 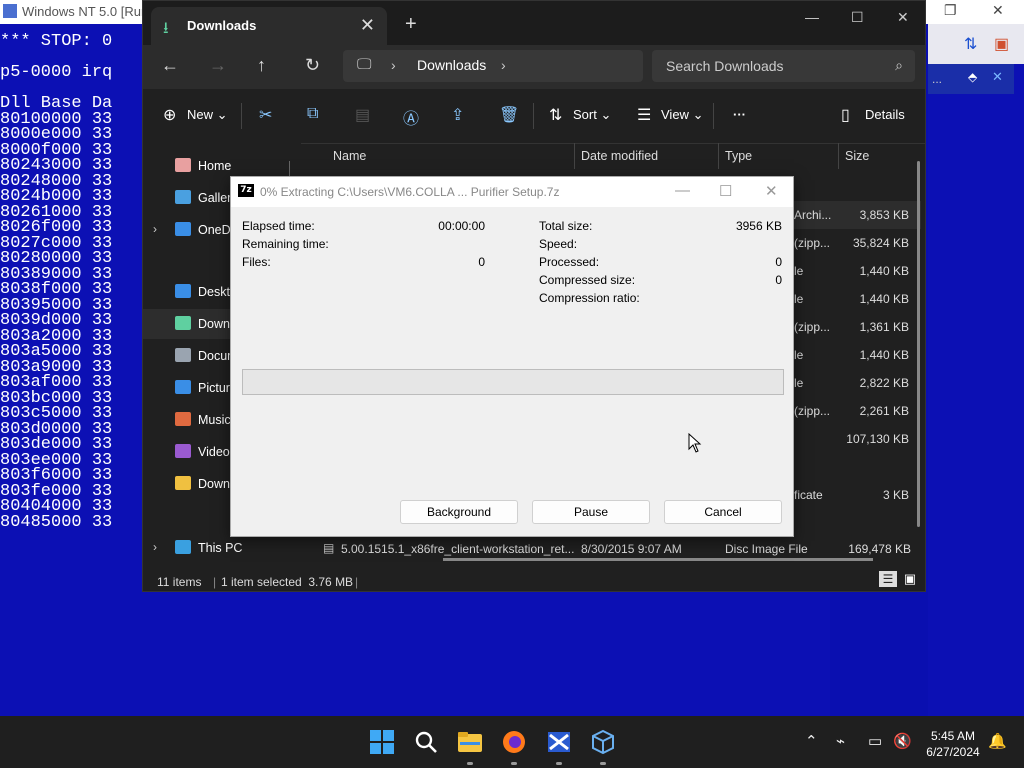 I want to click on column-date-modified: Date modified, so click(x=619, y=156).